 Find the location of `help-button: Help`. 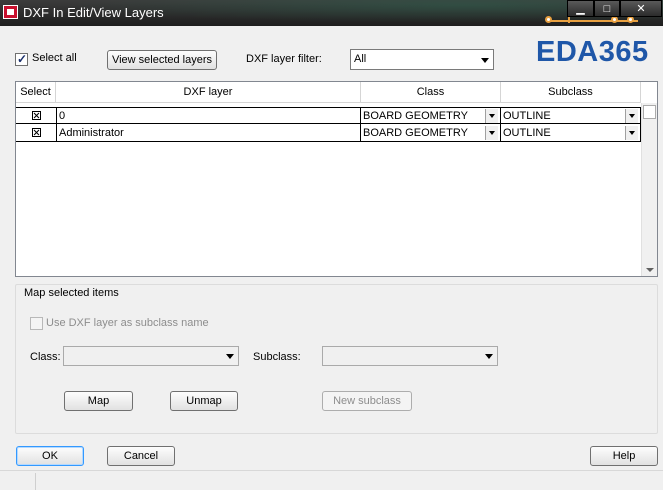

help-button: Help is located at coordinates (624, 456).